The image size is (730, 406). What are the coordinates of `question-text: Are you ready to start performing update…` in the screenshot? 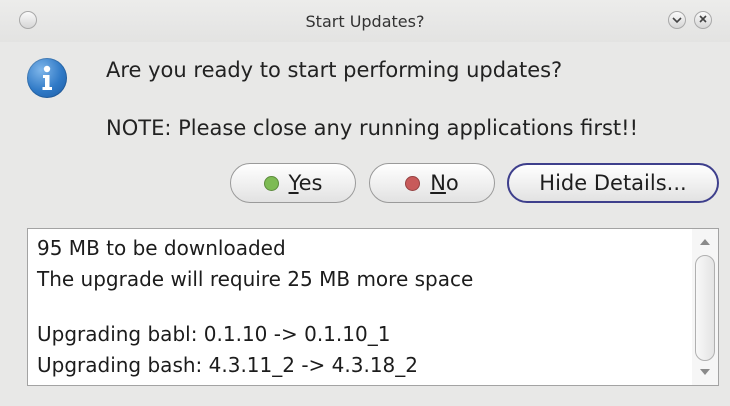 It's located at (334, 70).